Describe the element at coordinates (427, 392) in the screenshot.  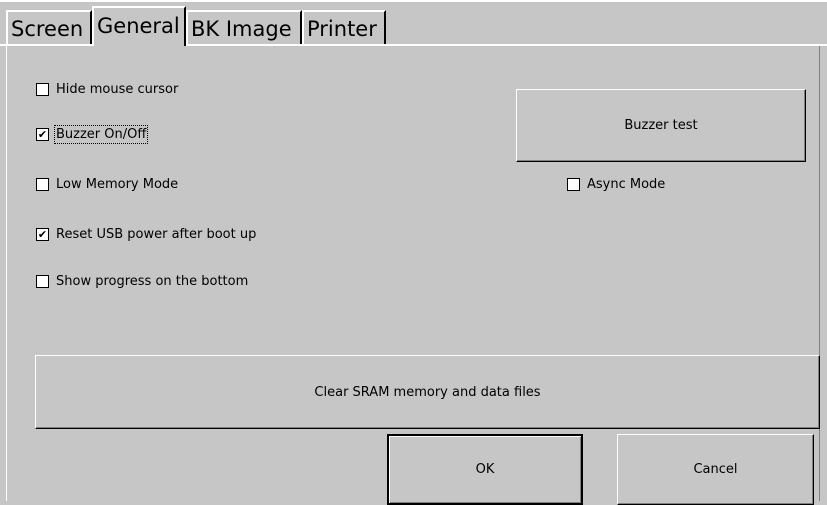
I see `clear-sram-button: Clear SRAM memory and data files` at that location.